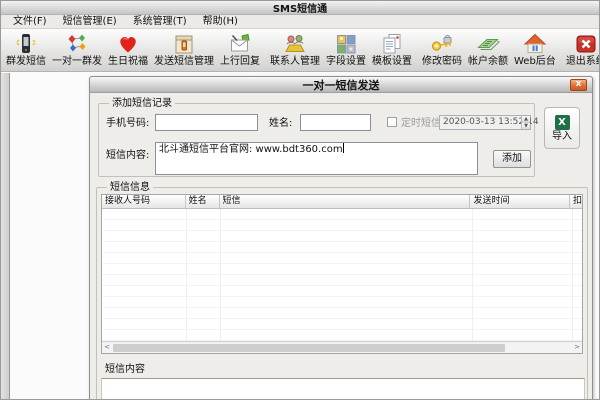 This screenshot has width=600, height=400. What do you see at coordinates (343, 148) in the screenshot?
I see `text-caret` at bounding box center [343, 148].